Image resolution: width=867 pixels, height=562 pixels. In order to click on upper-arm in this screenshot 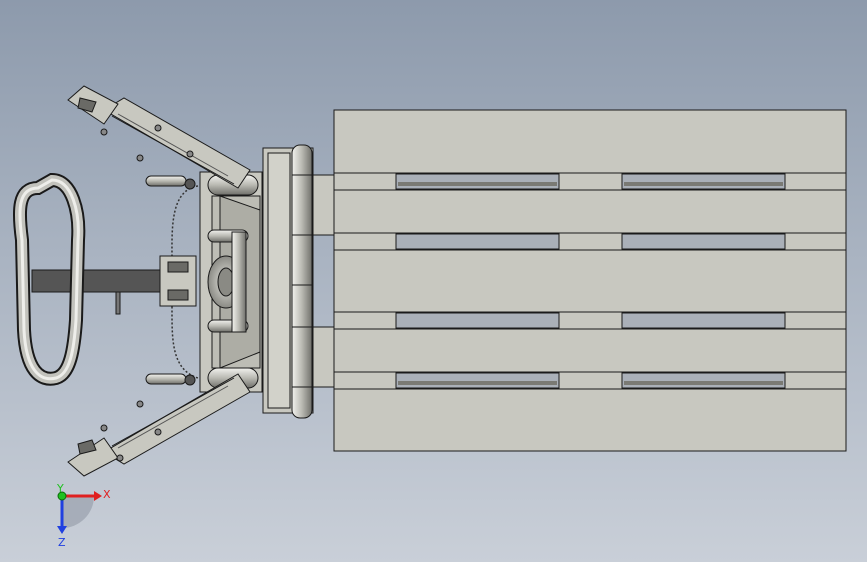, I will do `click(159, 137)`.